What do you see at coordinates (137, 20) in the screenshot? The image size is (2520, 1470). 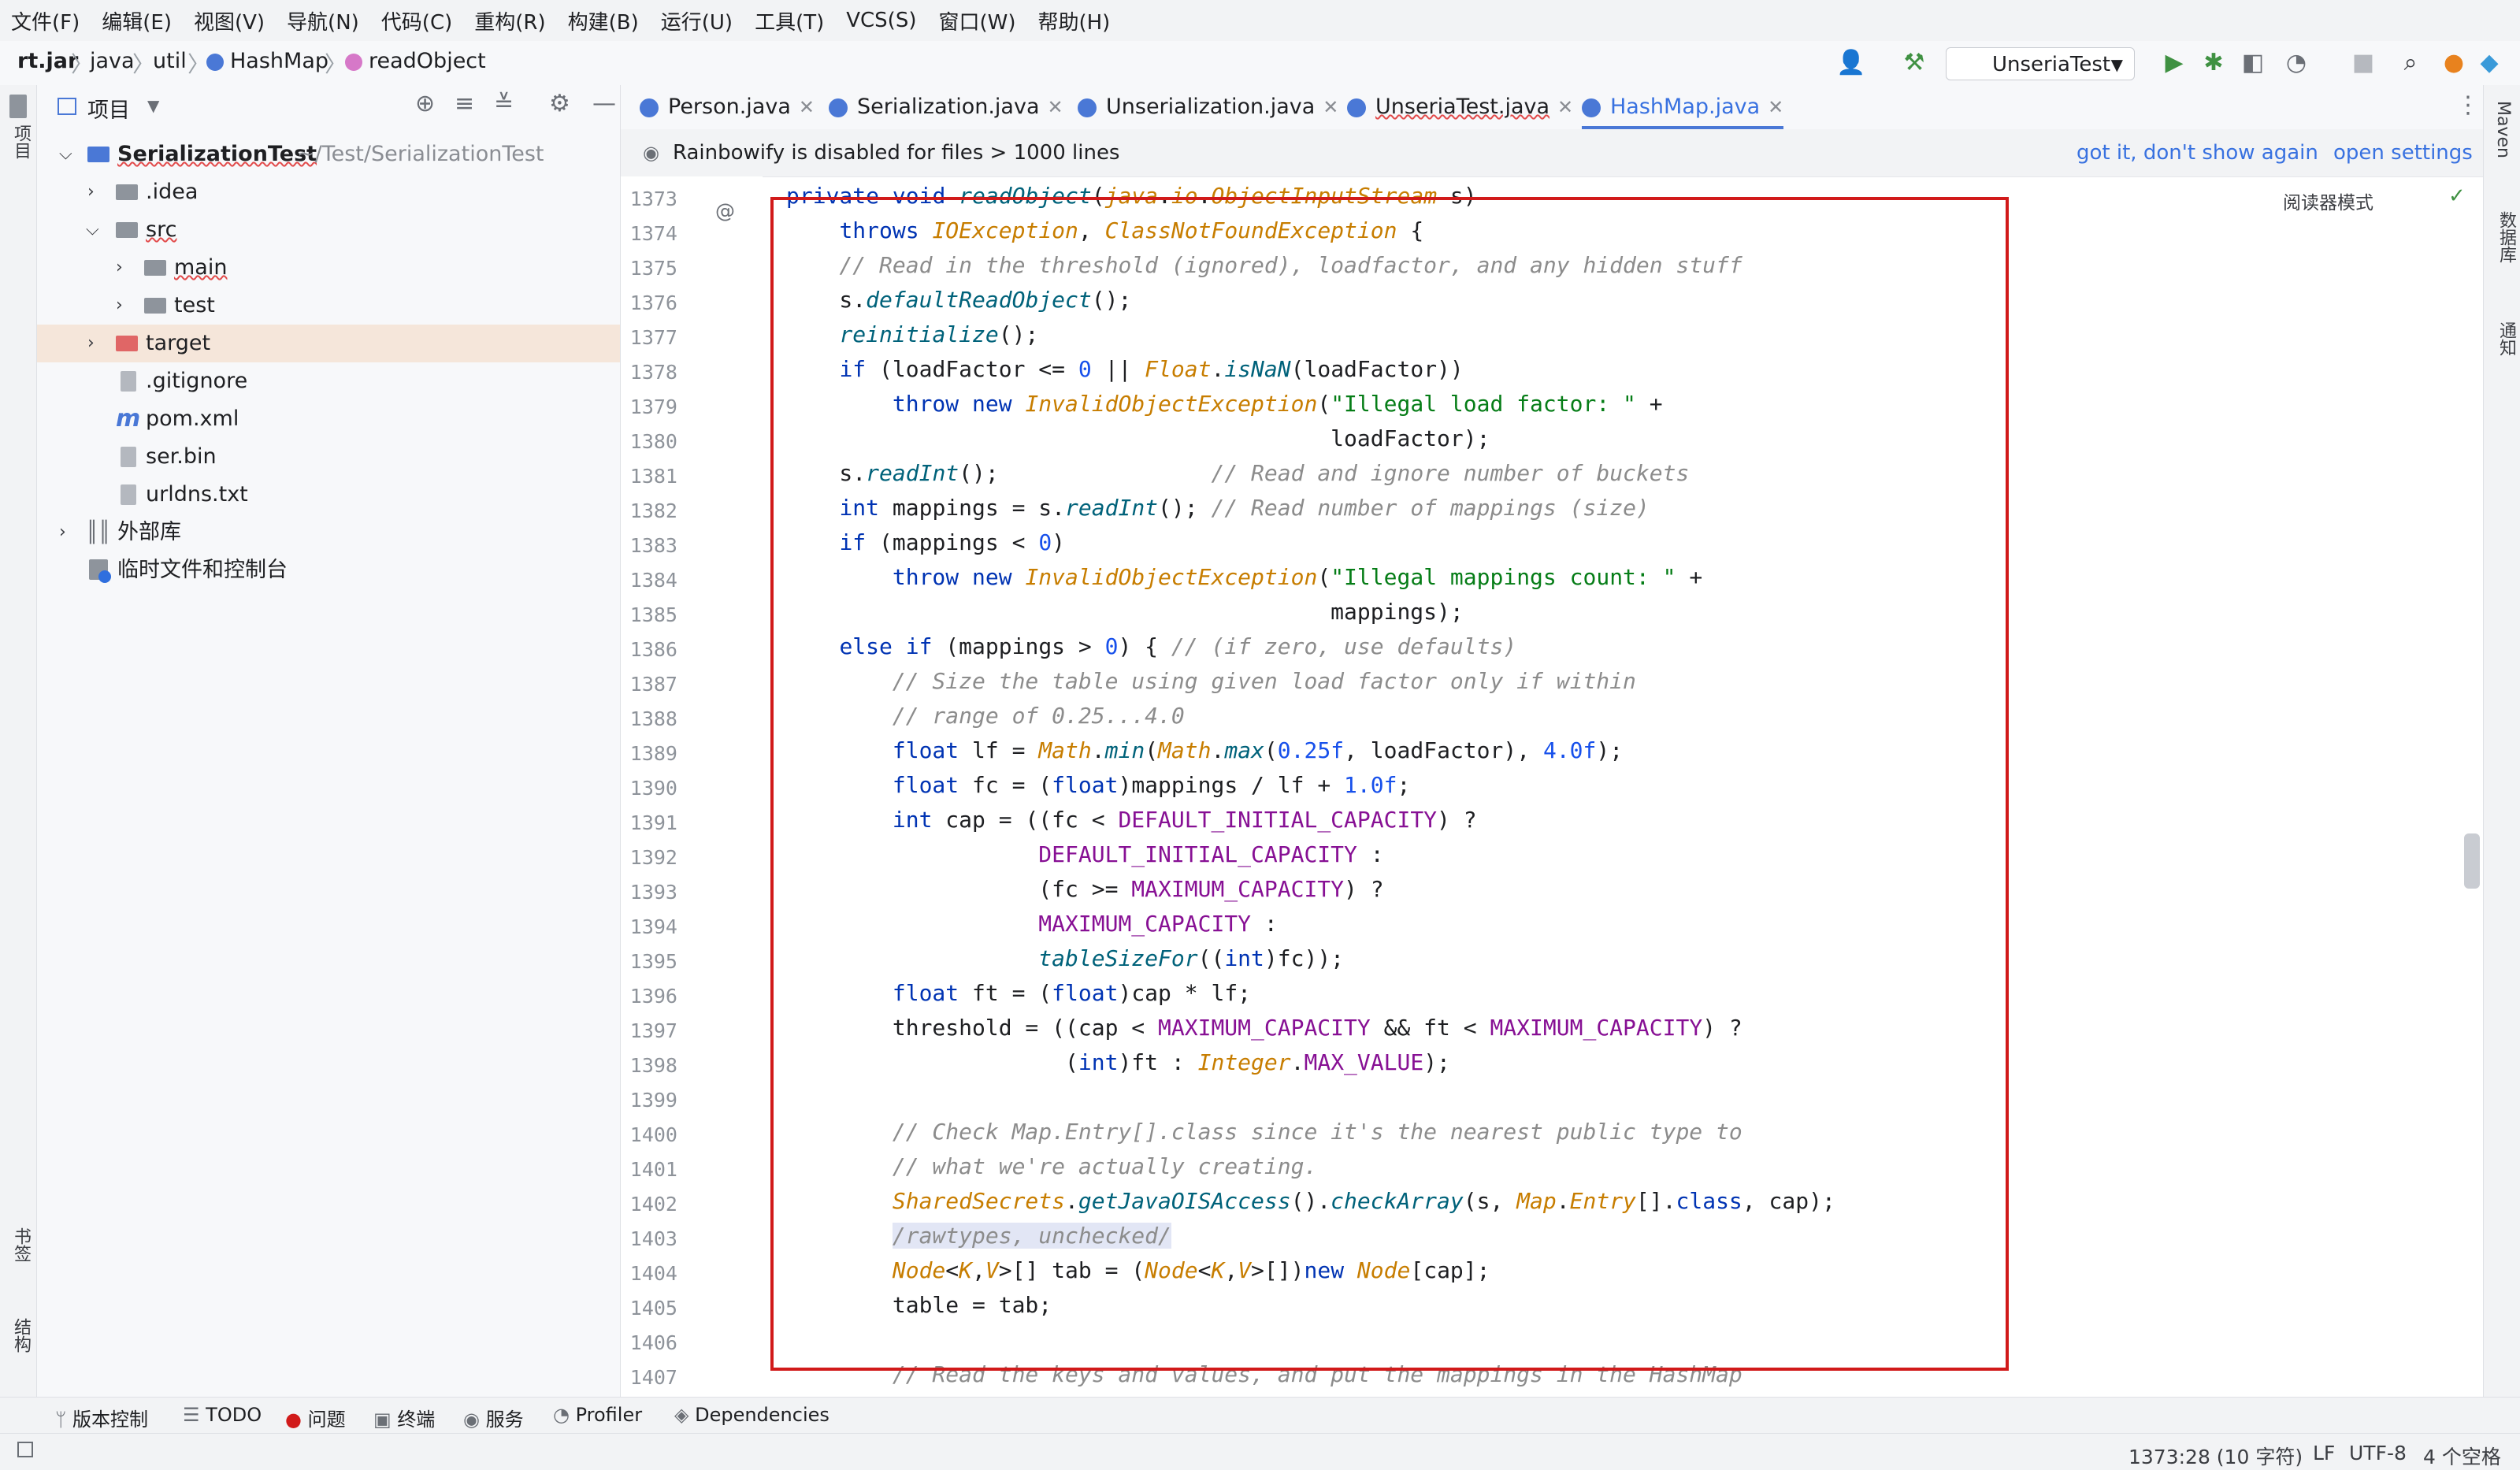 I see `menu-edit: 编辑(E)` at bounding box center [137, 20].